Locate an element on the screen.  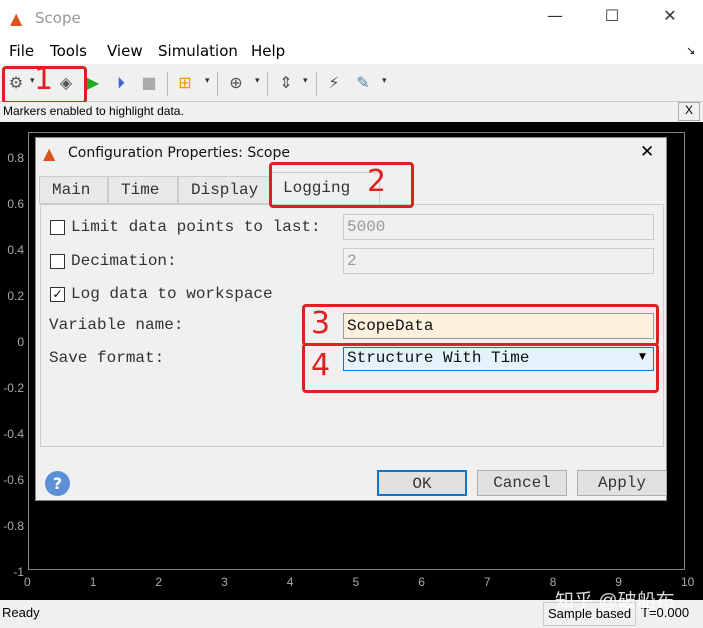
menu-view: View is located at coordinates (125, 51).